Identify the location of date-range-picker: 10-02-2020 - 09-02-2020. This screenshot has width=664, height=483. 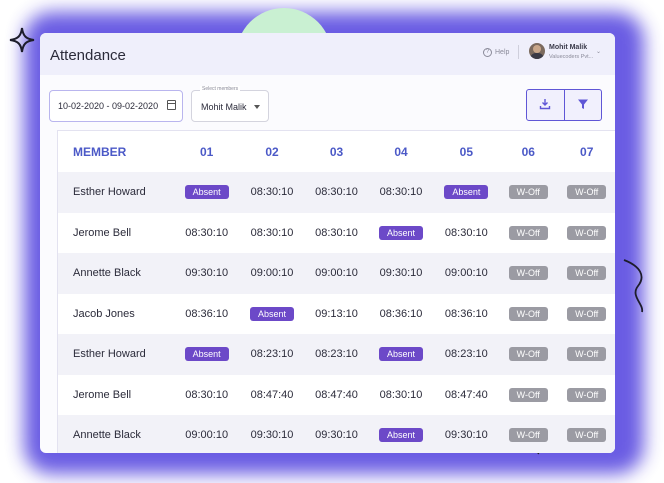
(116, 106).